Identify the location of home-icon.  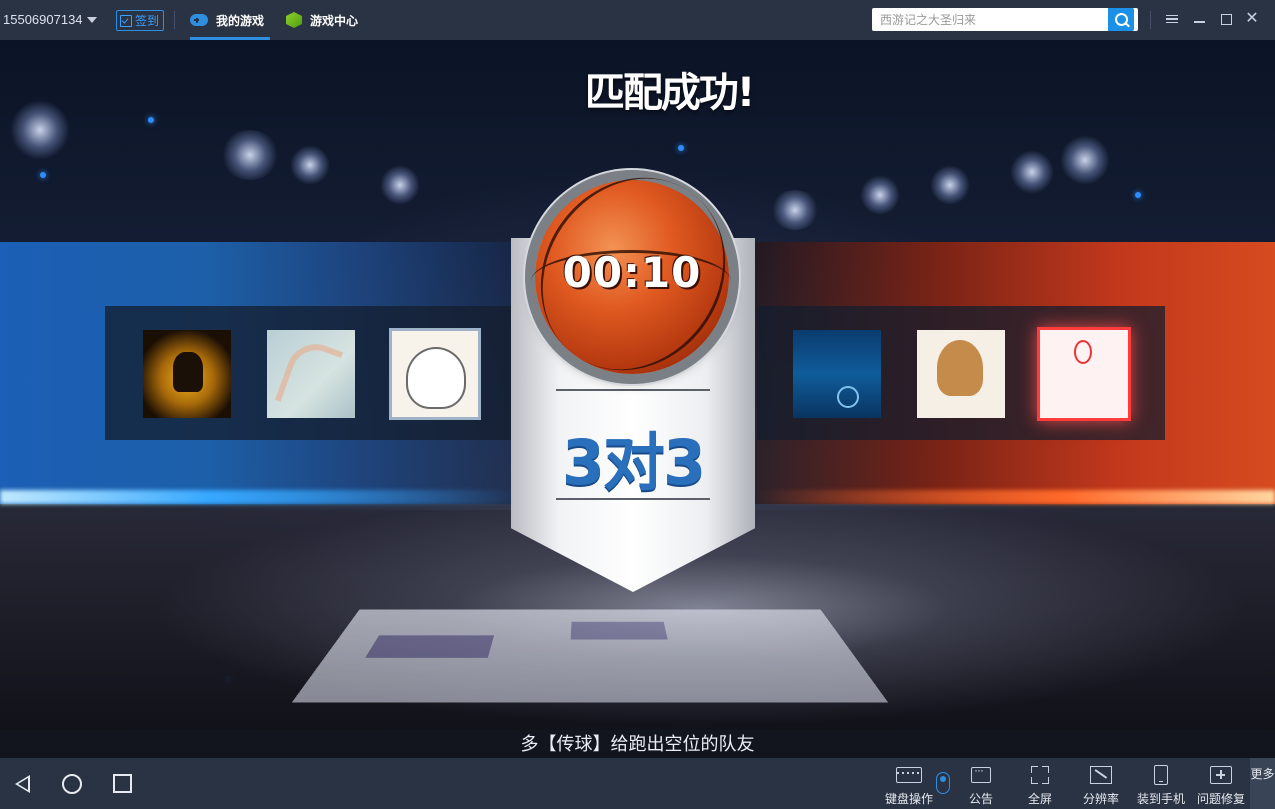
(72, 783).